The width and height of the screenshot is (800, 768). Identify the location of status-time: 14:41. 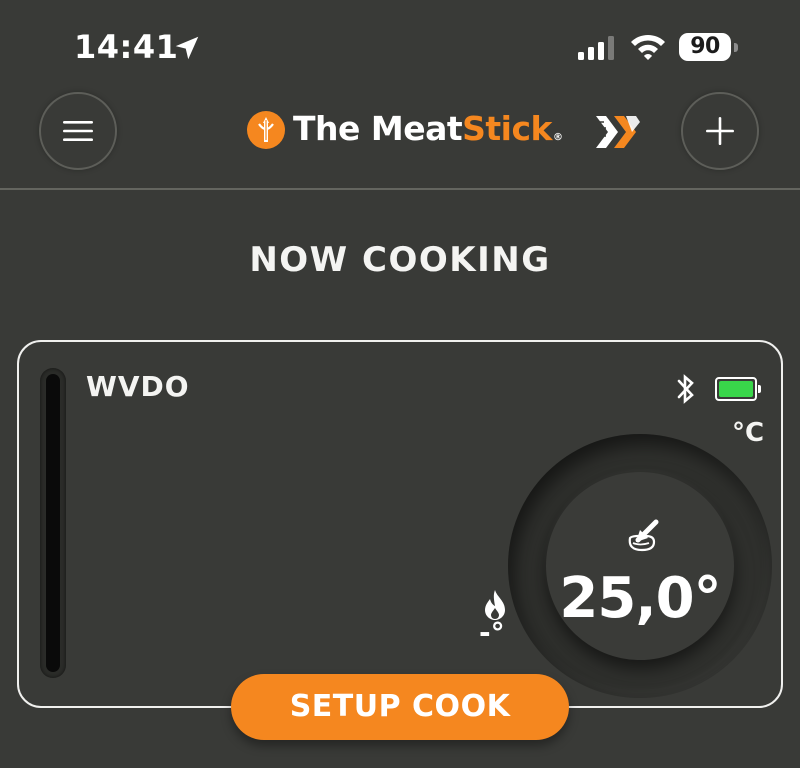
(126, 47).